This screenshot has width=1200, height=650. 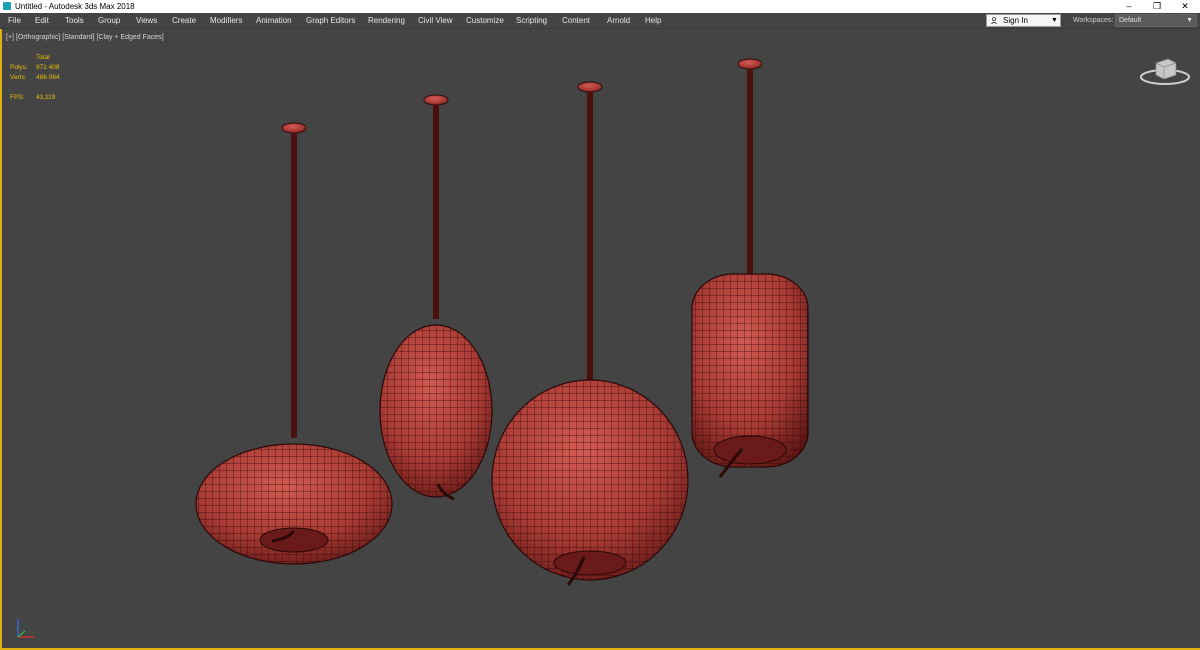 I want to click on lamp-flat, so click(x=294, y=343).